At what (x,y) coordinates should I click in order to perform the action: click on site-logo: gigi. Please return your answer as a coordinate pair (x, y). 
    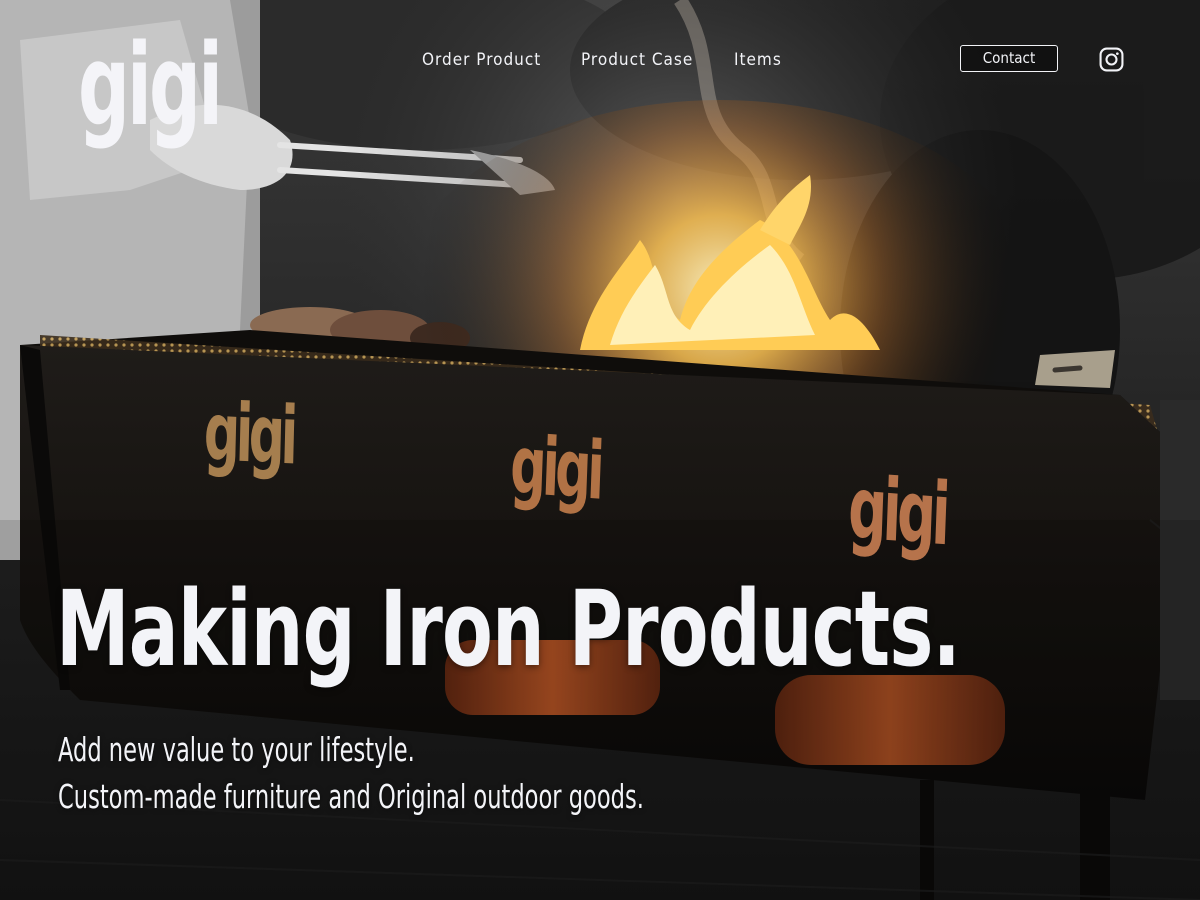
    Looking at the image, I should click on (150, 86).